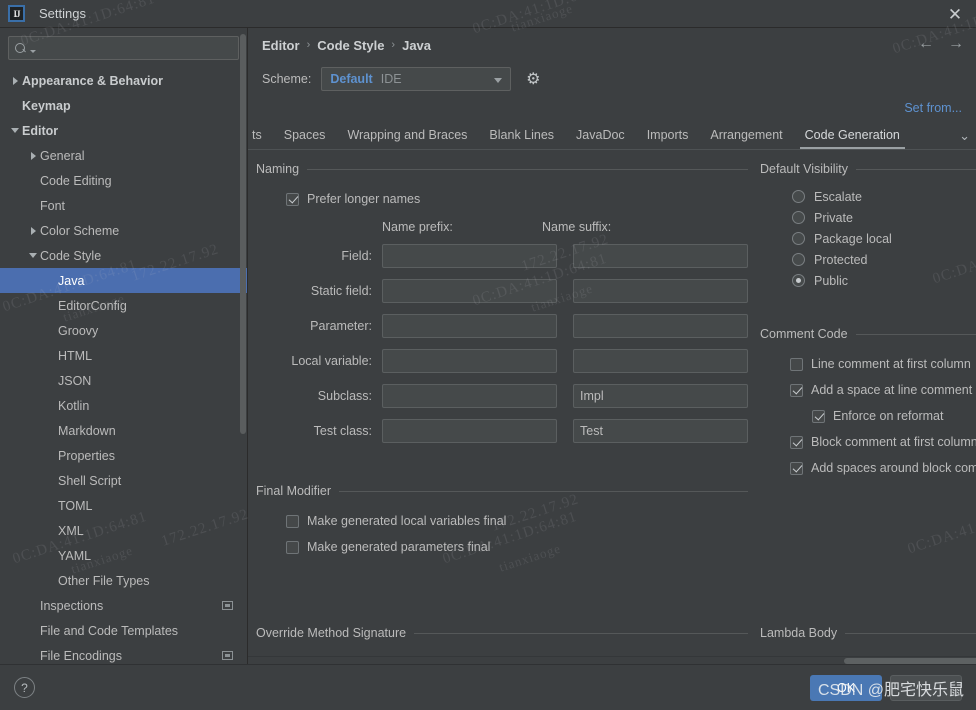 The image size is (976, 710). What do you see at coordinates (24, 687) in the screenshot?
I see `help-button: ?` at bounding box center [24, 687].